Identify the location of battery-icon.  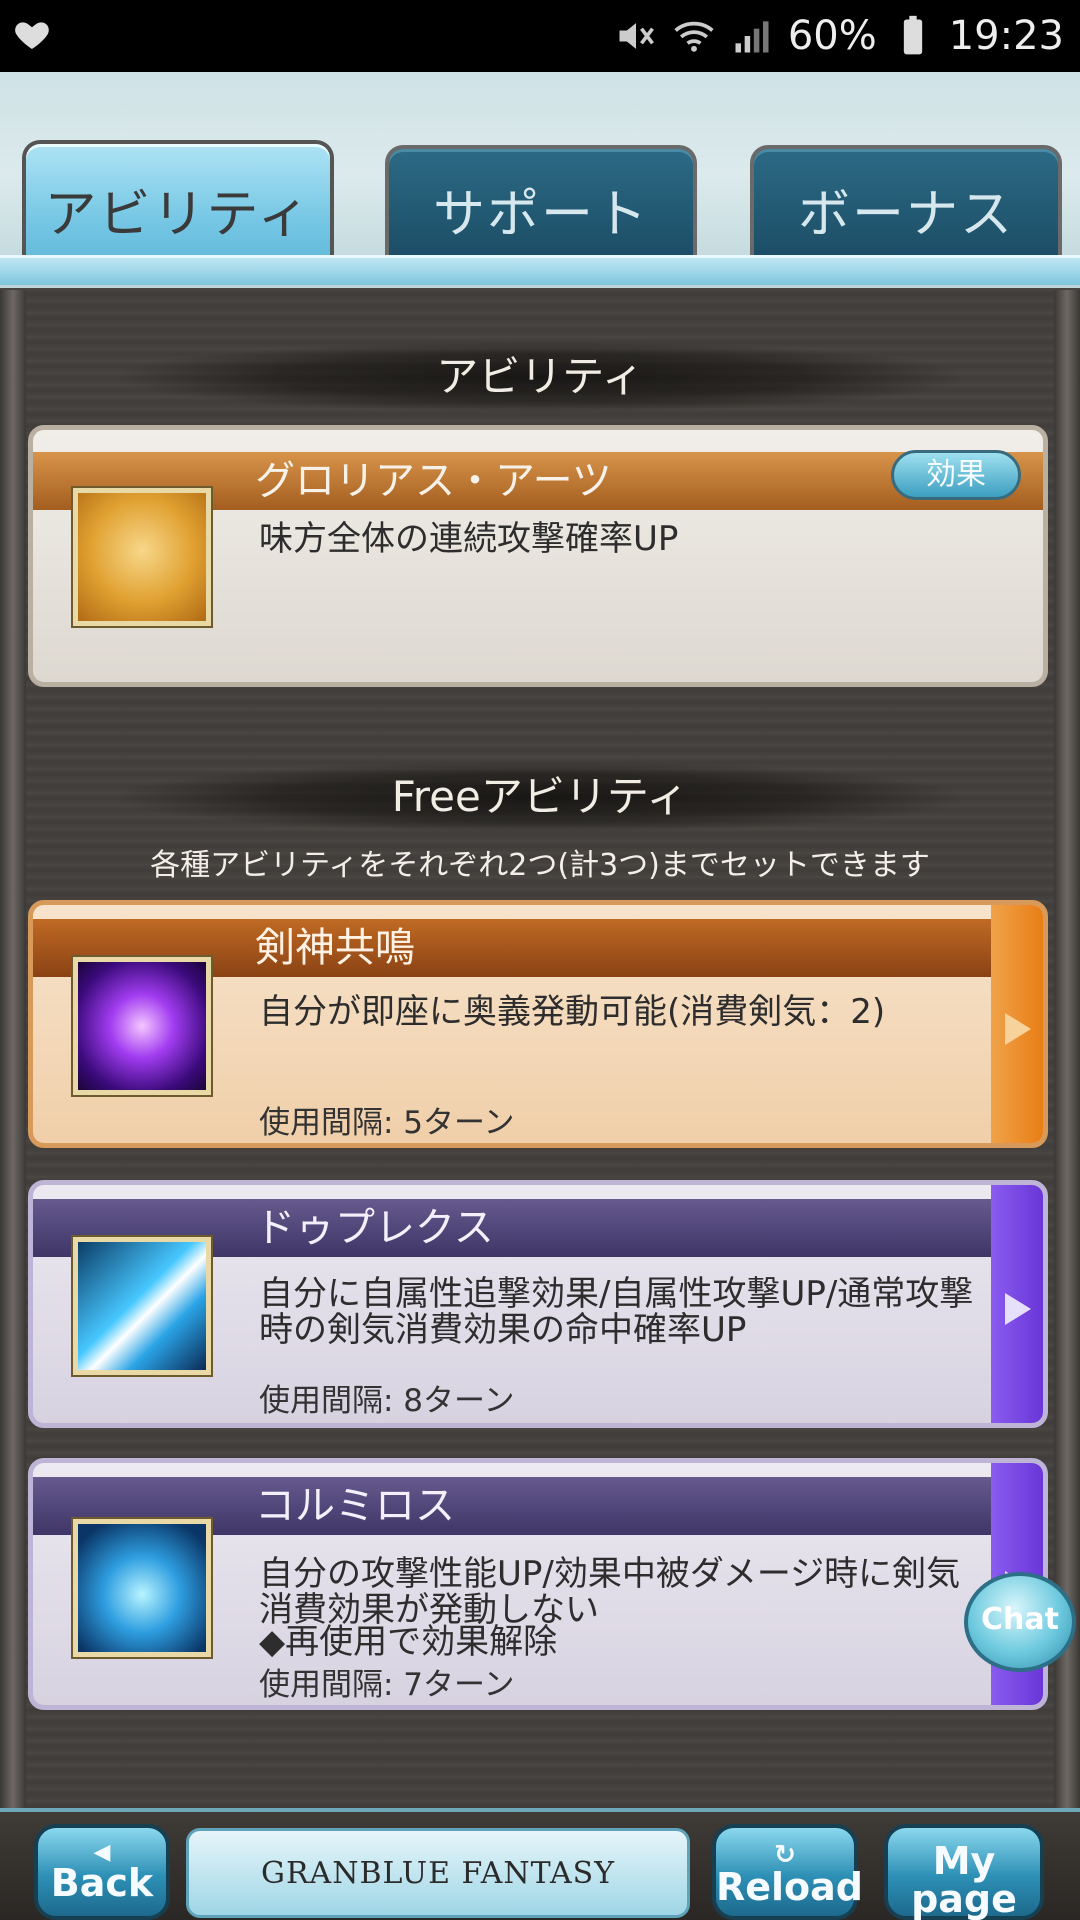
(912, 35).